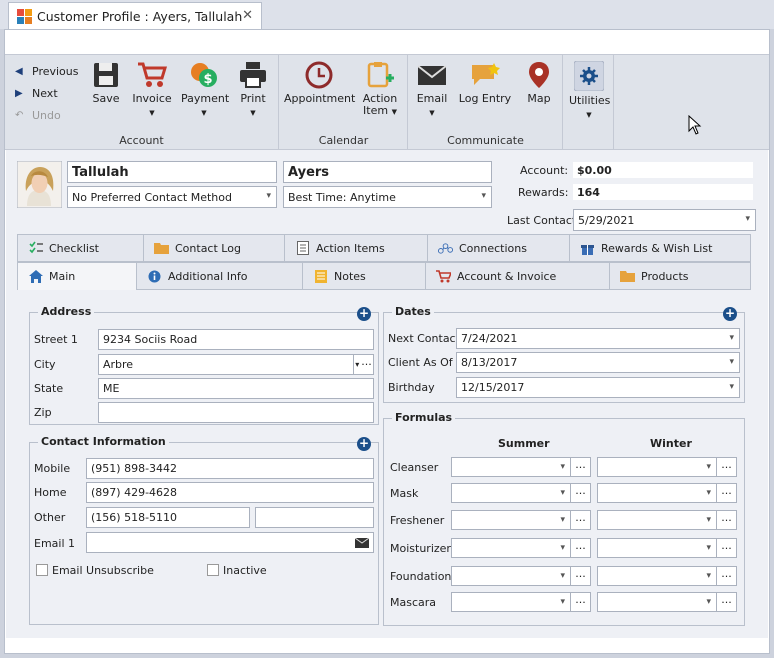 This screenshot has width=774, height=658. What do you see at coordinates (660, 248) in the screenshot?
I see `tab-rewards-wish-list: Rewards & Wish List` at bounding box center [660, 248].